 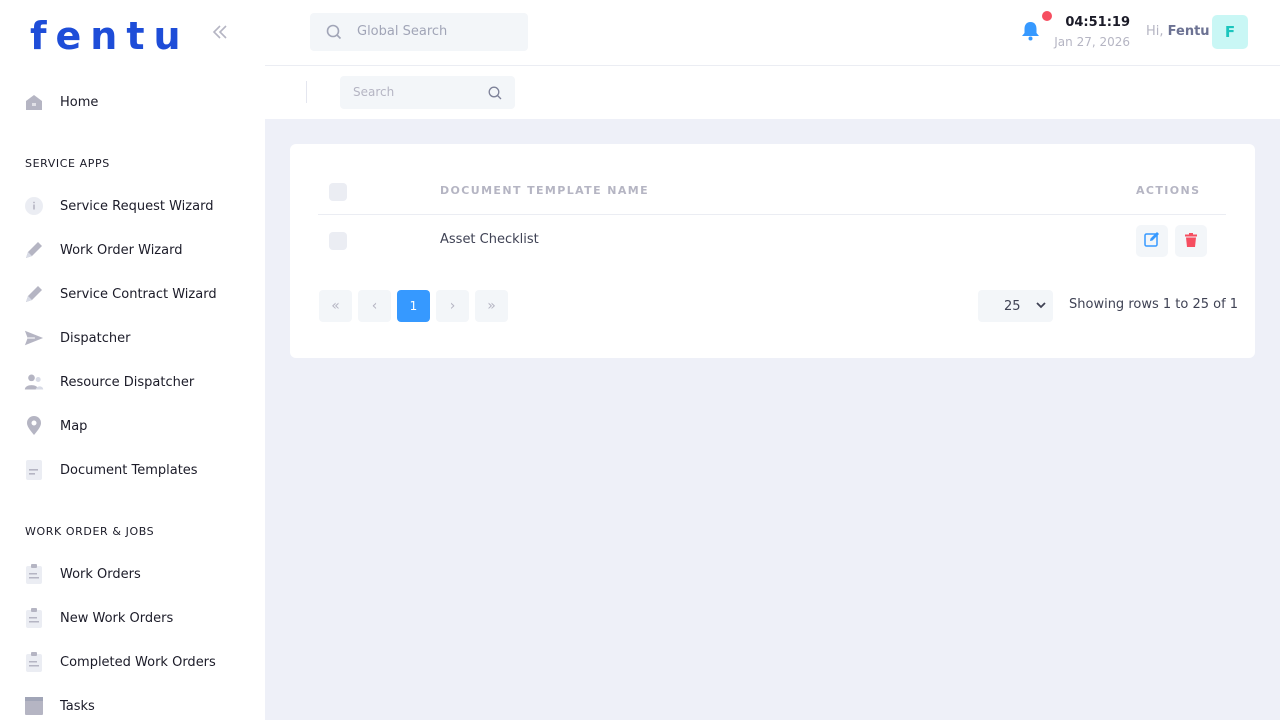 I want to click on info-icon, so click(x=34, y=206).